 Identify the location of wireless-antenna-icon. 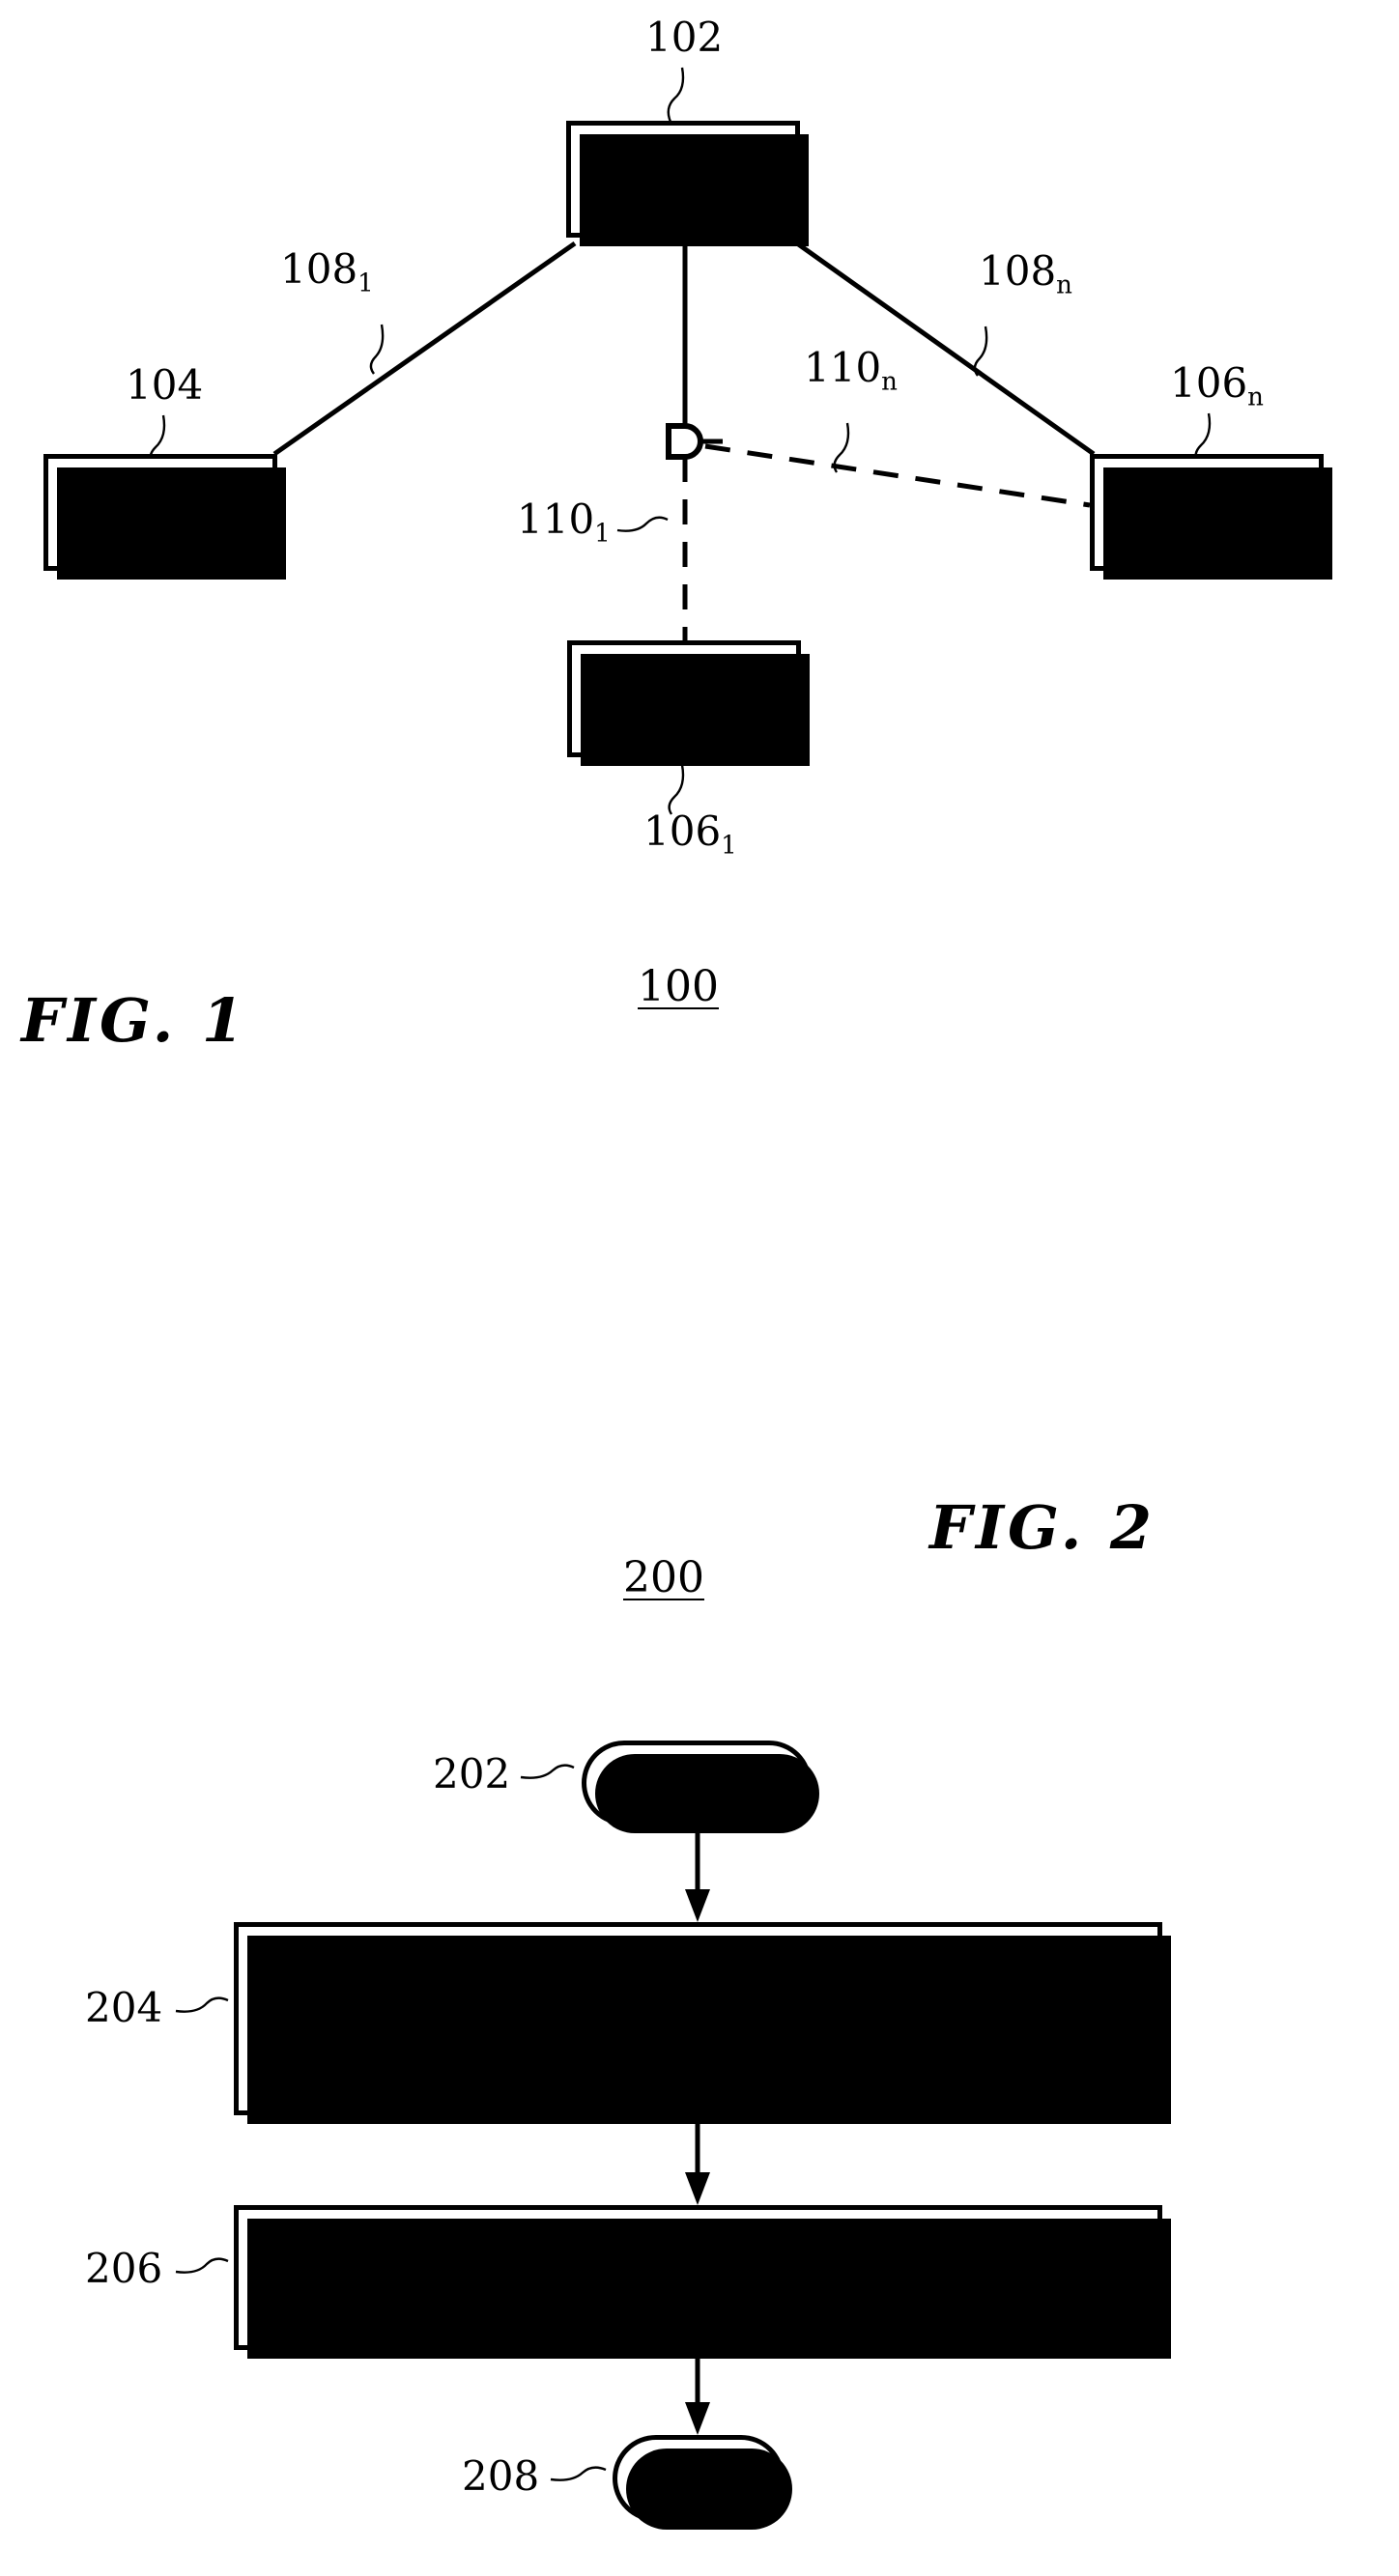
(684, 441).